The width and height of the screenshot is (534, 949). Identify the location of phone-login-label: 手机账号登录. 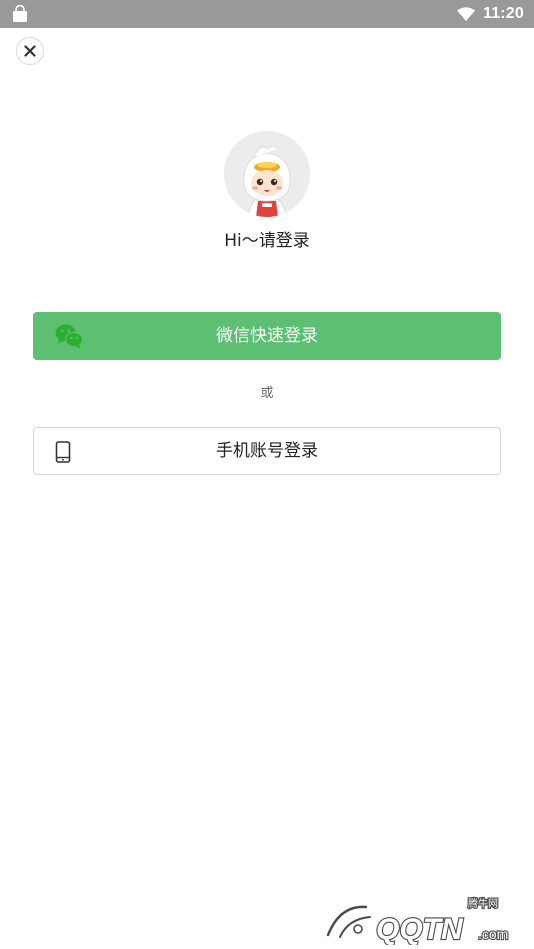
(267, 451).